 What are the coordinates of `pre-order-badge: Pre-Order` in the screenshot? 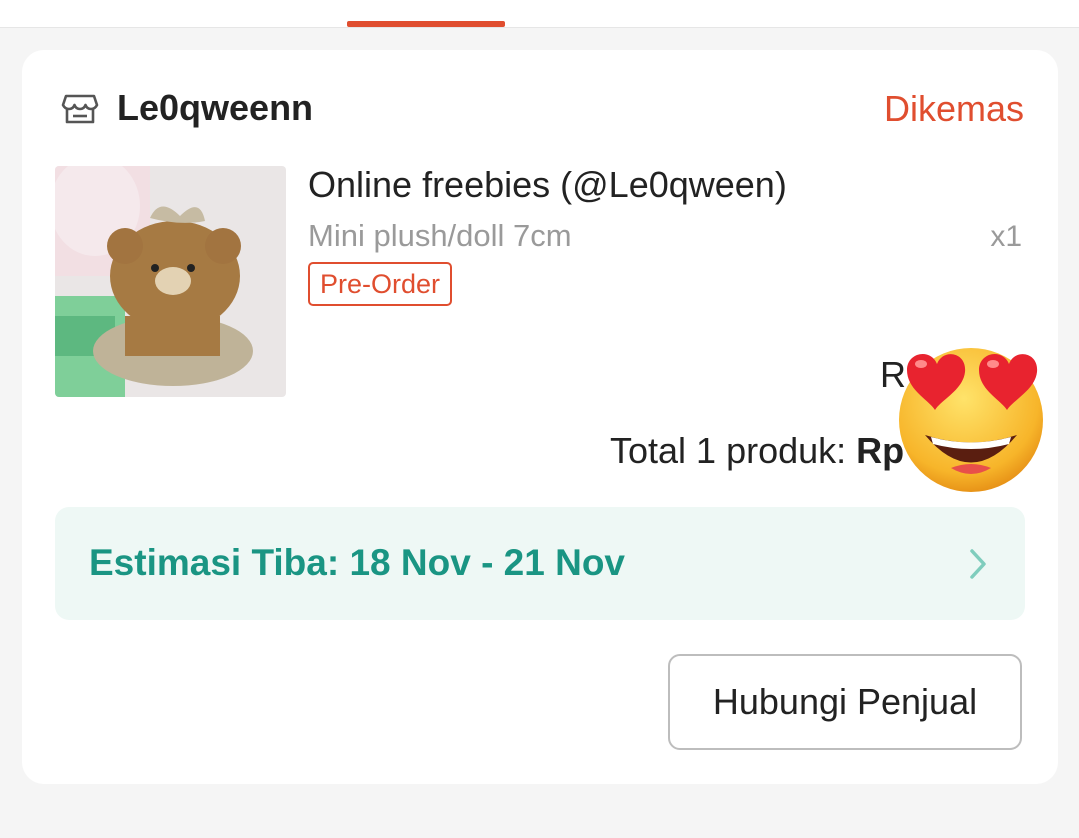 It's located at (380, 284).